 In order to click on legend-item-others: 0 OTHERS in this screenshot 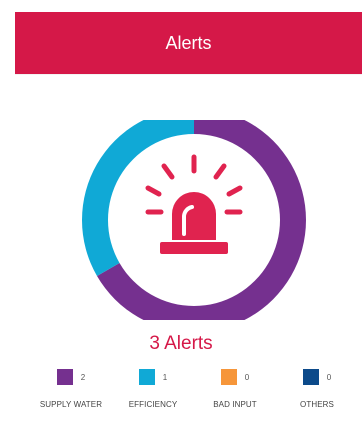, I will do `click(317, 388)`.